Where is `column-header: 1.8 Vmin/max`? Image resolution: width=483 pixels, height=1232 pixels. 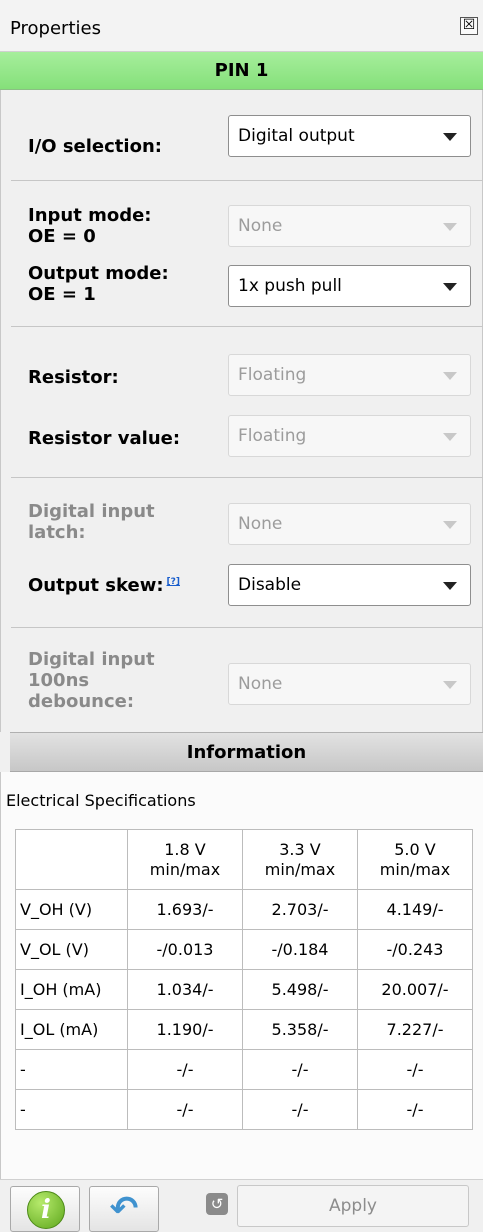 column-header: 1.8 Vmin/max is located at coordinates (185, 859).